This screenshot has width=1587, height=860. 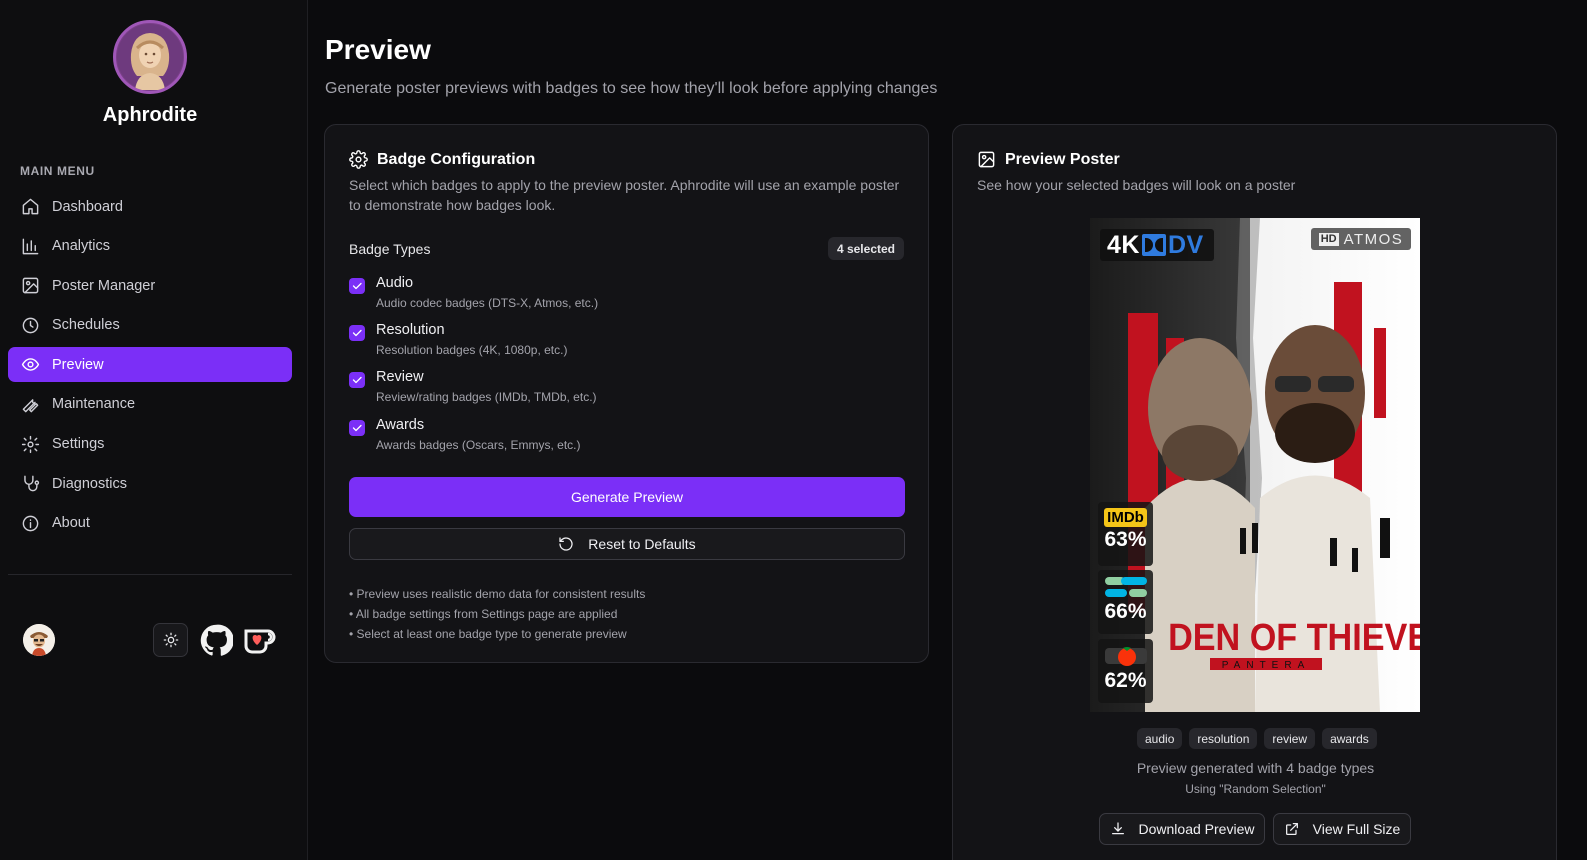 What do you see at coordinates (150, 574) in the screenshot?
I see `sidebar-divider` at bounding box center [150, 574].